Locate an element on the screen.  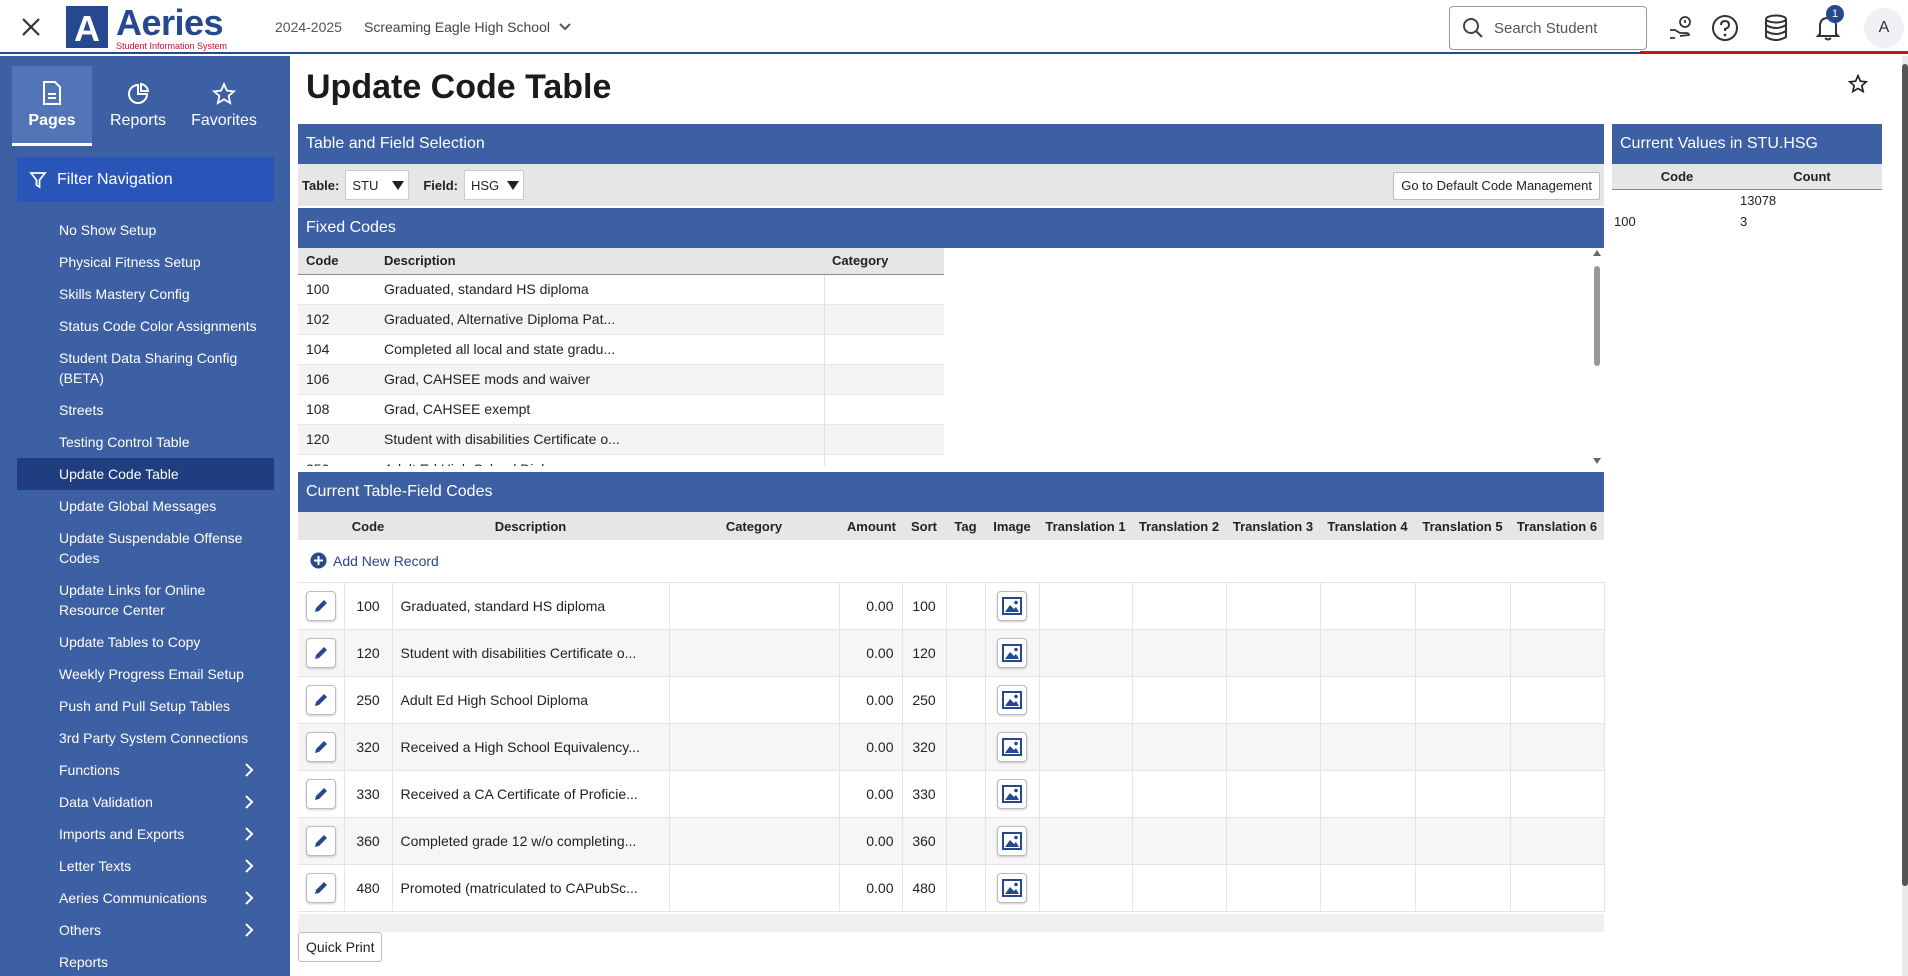
sidebar-item-functions: Functions is located at coordinates (145, 770).